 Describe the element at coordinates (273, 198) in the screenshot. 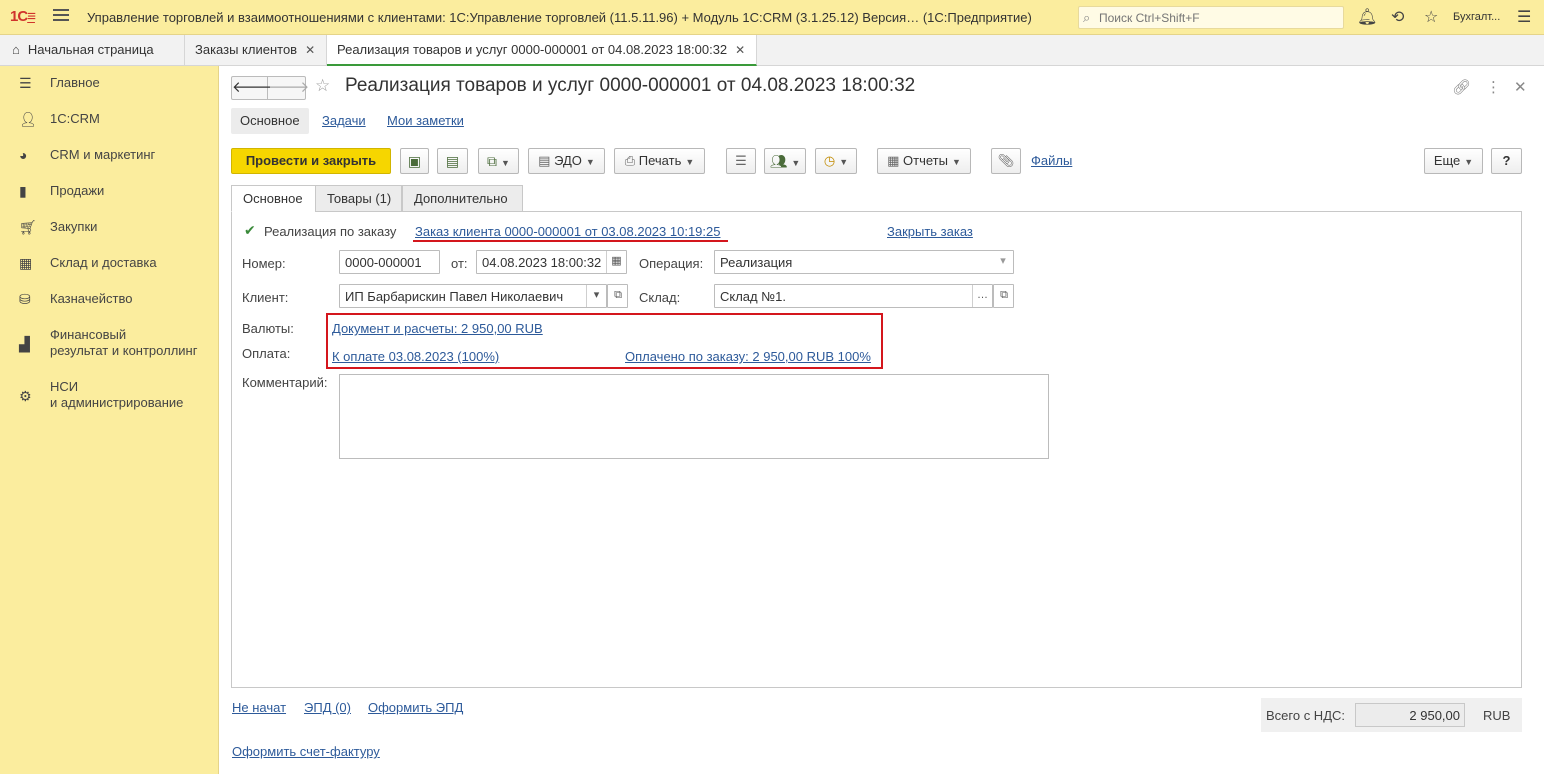

I see `tab-main: Основное` at that location.